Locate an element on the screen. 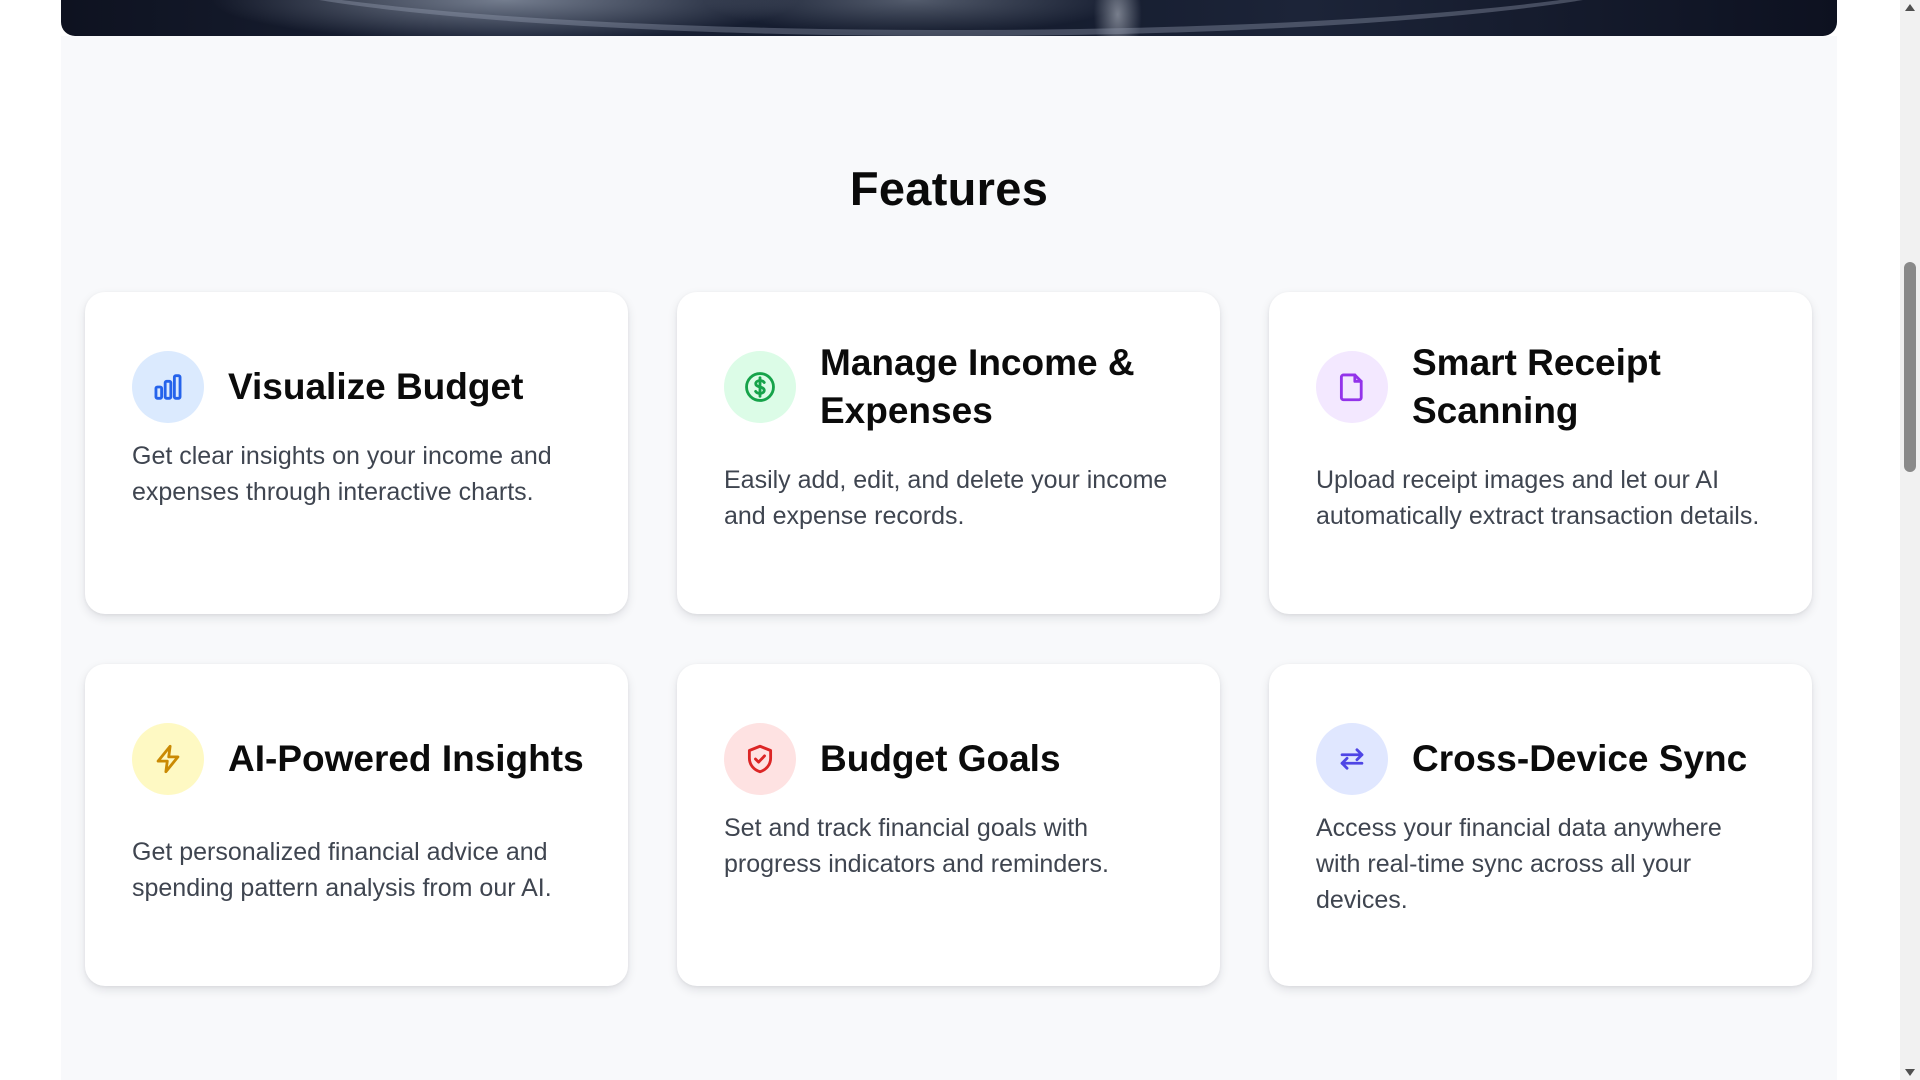 The height and width of the screenshot is (1080, 1920). feature-card-header: Budget Goals is located at coordinates (957, 758).